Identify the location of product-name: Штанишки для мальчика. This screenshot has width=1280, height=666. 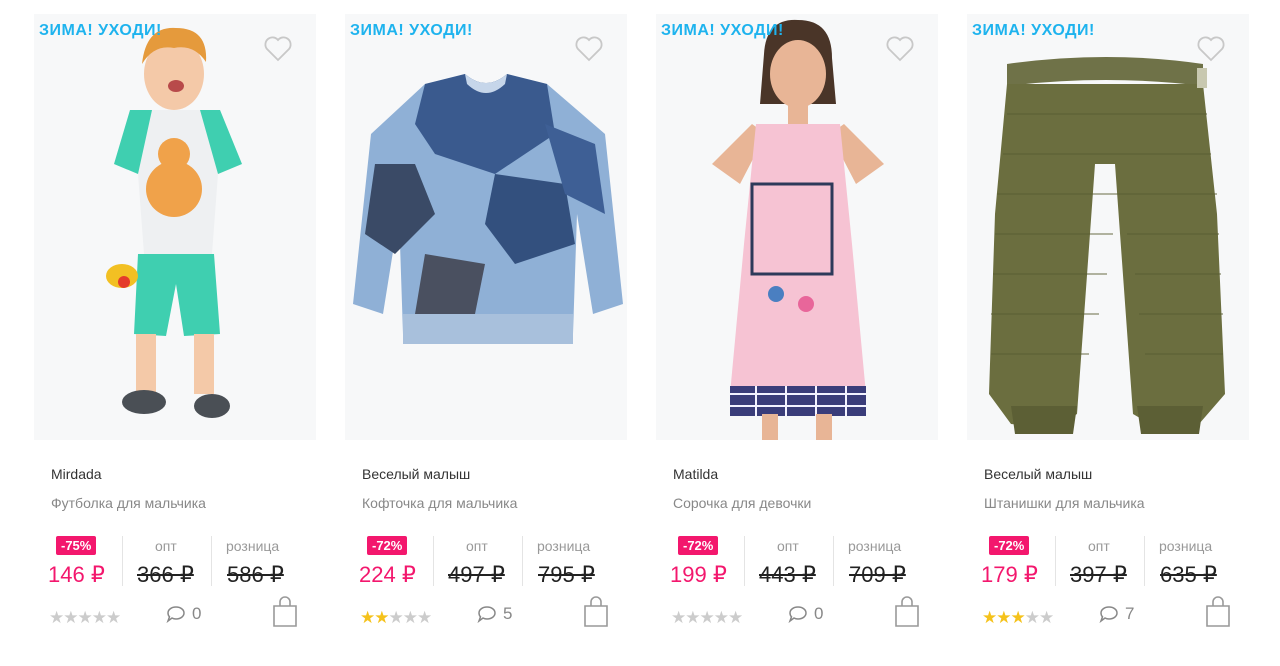
(1064, 503).